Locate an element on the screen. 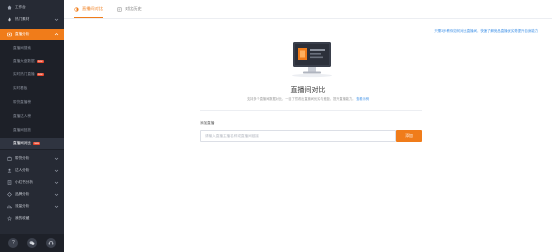 Image resolution: width=552 pixels, height=252 pixels. wechat-icon is located at coordinates (31, 243).